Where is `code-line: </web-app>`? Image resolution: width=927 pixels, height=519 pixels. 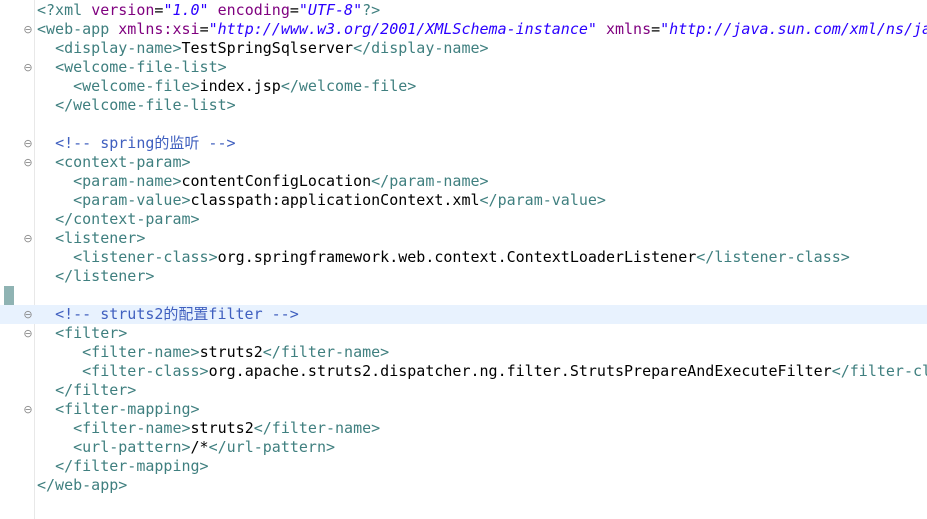
code-line: </web-app> is located at coordinates (463, 485).